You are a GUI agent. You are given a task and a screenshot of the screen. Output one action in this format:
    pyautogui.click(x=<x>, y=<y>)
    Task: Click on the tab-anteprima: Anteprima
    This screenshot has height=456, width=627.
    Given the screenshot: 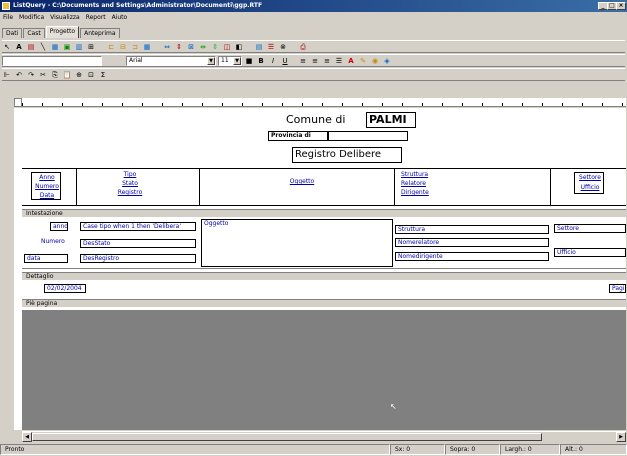 What is the action you would take?
    pyautogui.click(x=100, y=33)
    